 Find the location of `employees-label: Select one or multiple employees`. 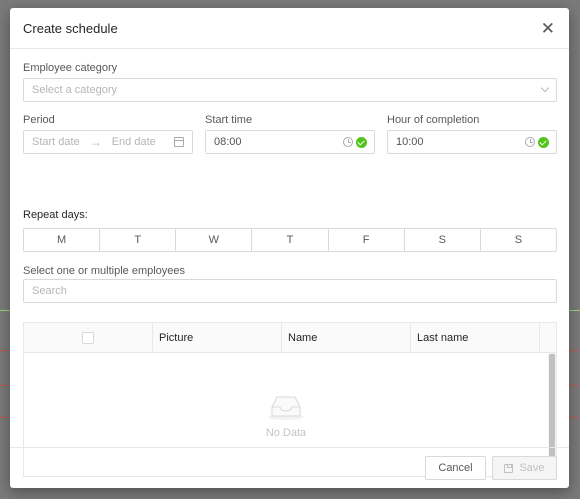

employees-label: Select one or multiple employees is located at coordinates (104, 271).